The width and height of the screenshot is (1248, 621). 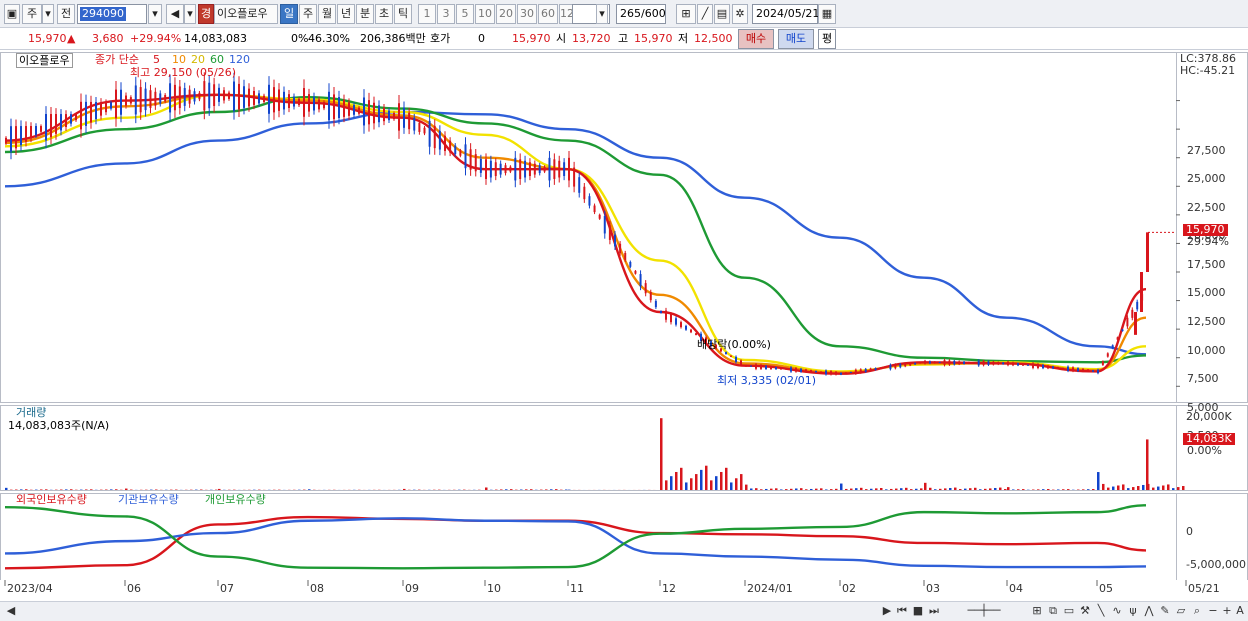 What do you see at coordinates (548, 14) in the screenshot?
I see `interval-button: 60` at bounding box center [548, 14].